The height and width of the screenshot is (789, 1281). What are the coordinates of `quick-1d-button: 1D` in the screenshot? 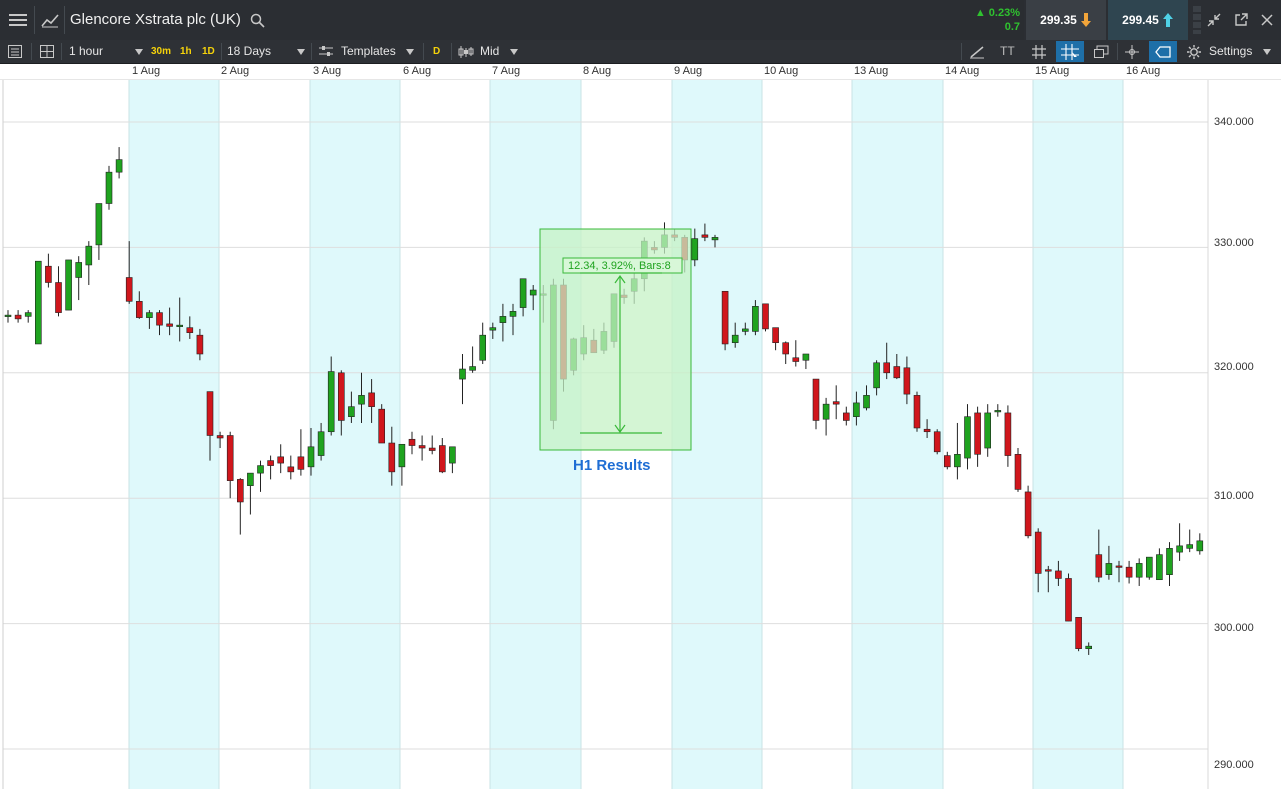 It's located at (208, 51).